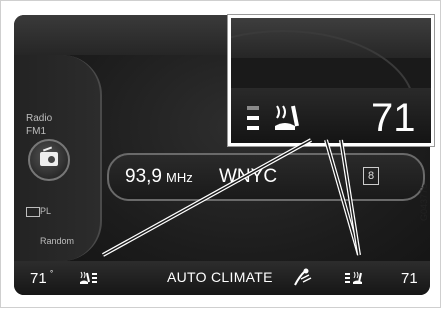 The height and width of the screenshot is (309, 441). I want to click on frequency-unit: MHz, so click(179, 177).